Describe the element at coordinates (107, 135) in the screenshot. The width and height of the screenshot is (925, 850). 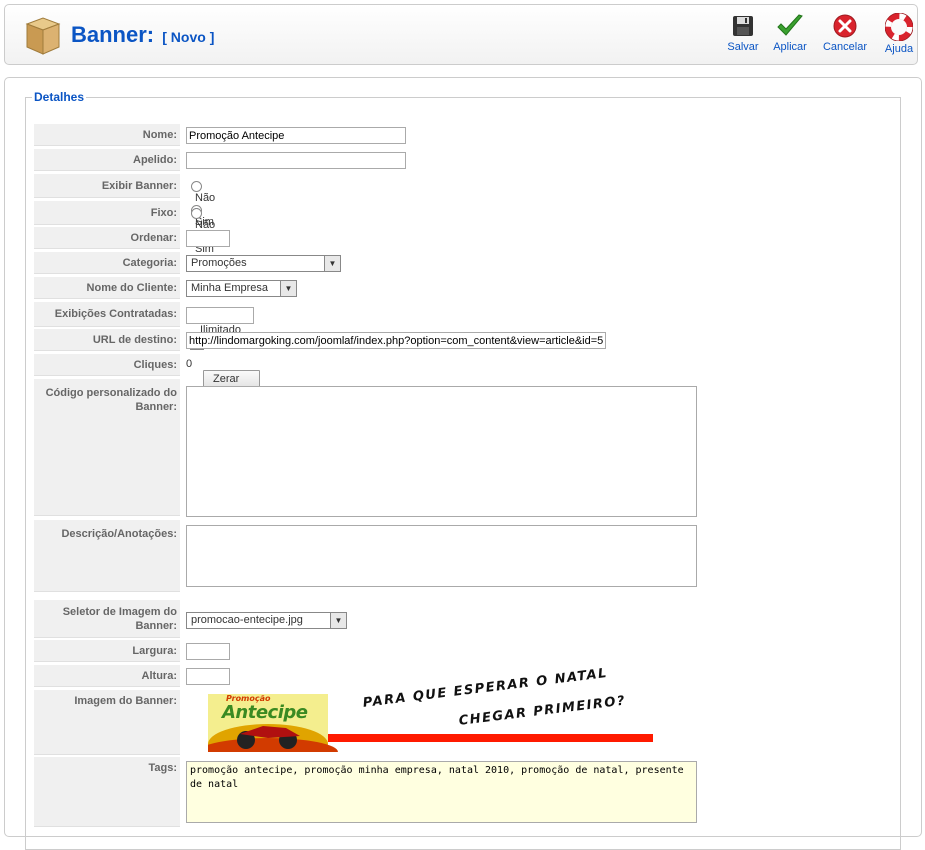
I see `nome-label: Nome:` at that location.